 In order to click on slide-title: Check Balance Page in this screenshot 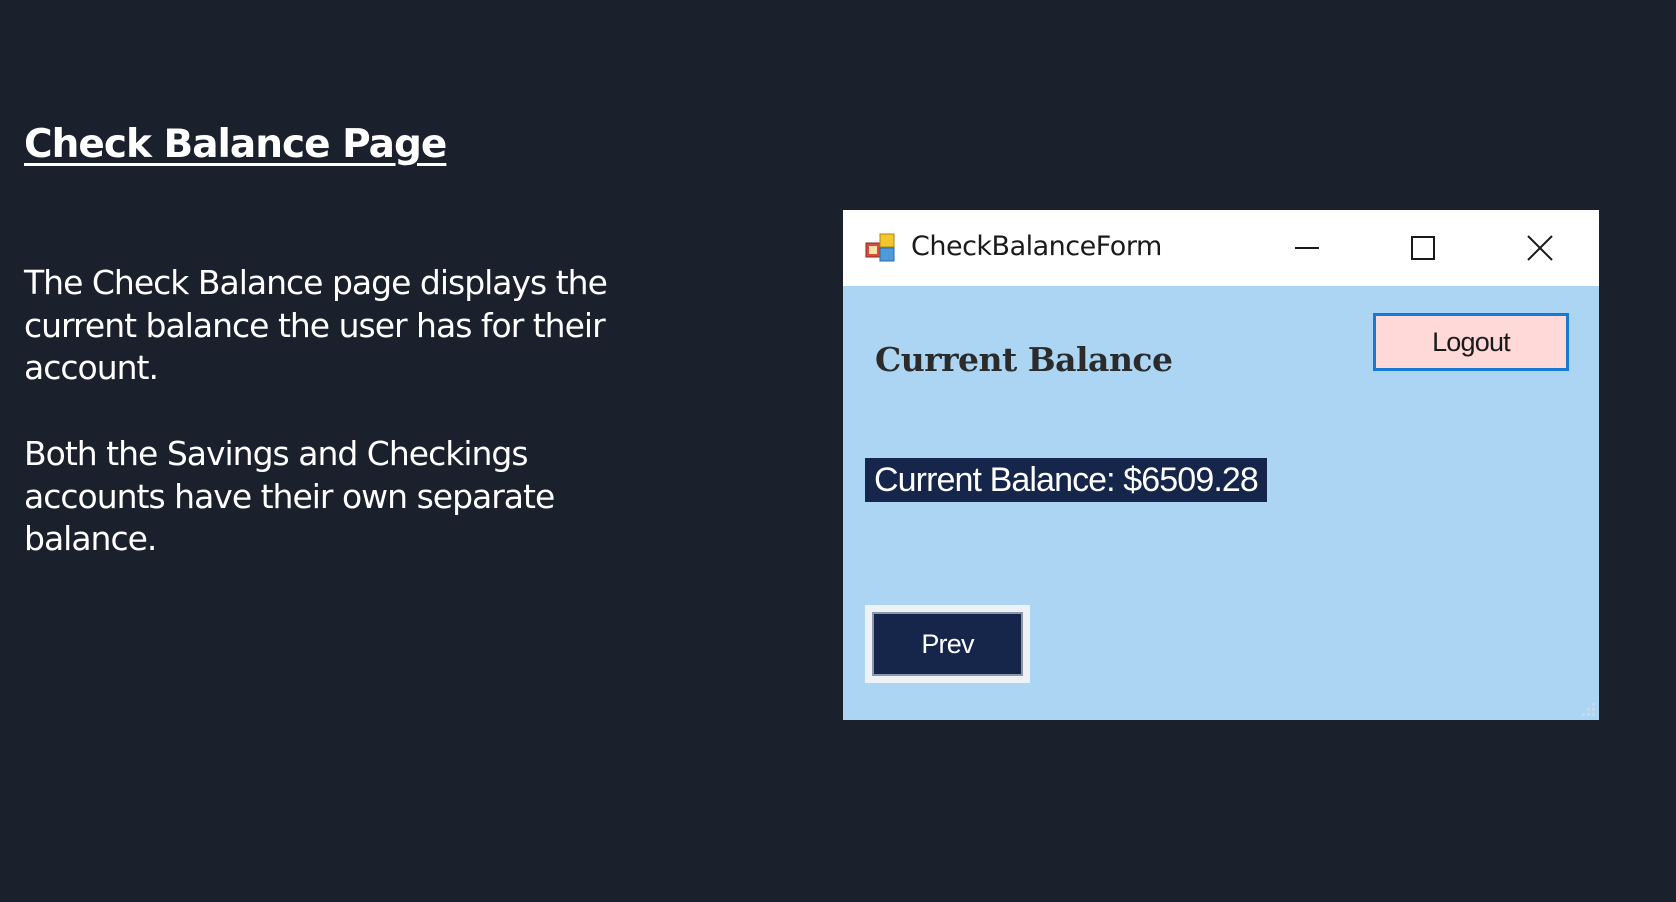, I will do `click(235, 144)`.